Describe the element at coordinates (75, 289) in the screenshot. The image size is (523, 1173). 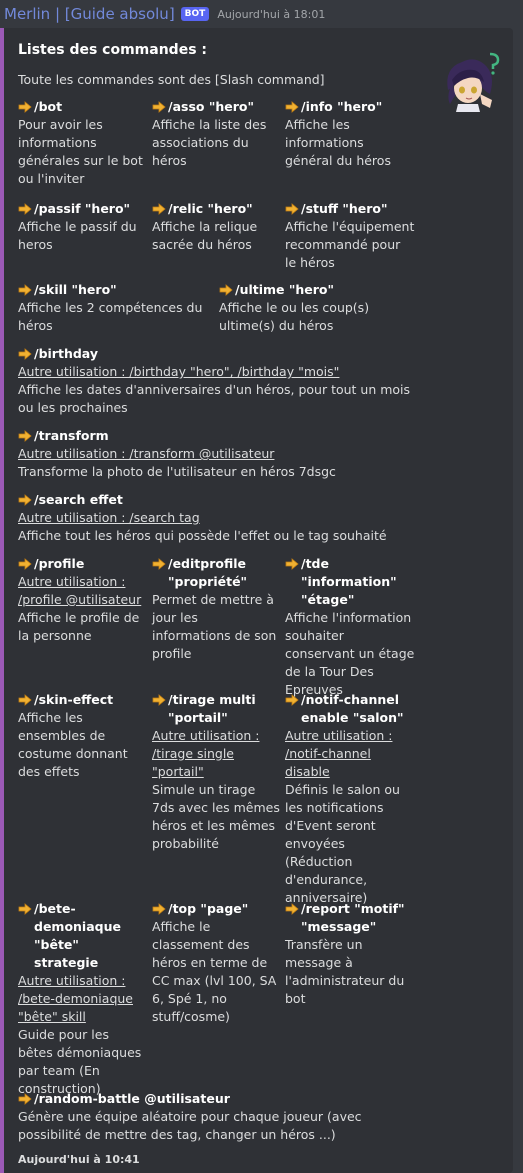
I see `command-name-text: /skill "hero"` at that location.